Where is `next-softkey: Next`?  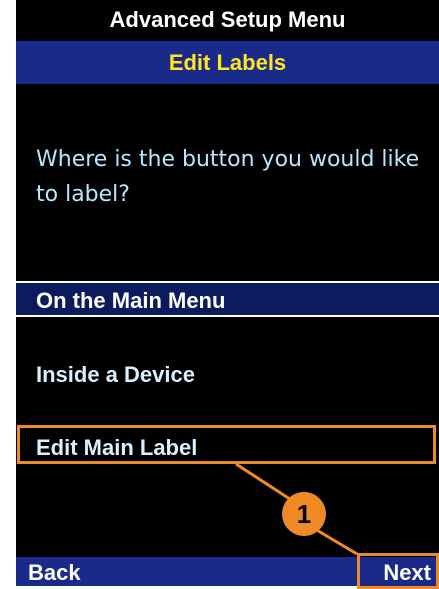
next-softkey: Next is located at coordinates (407, 571).